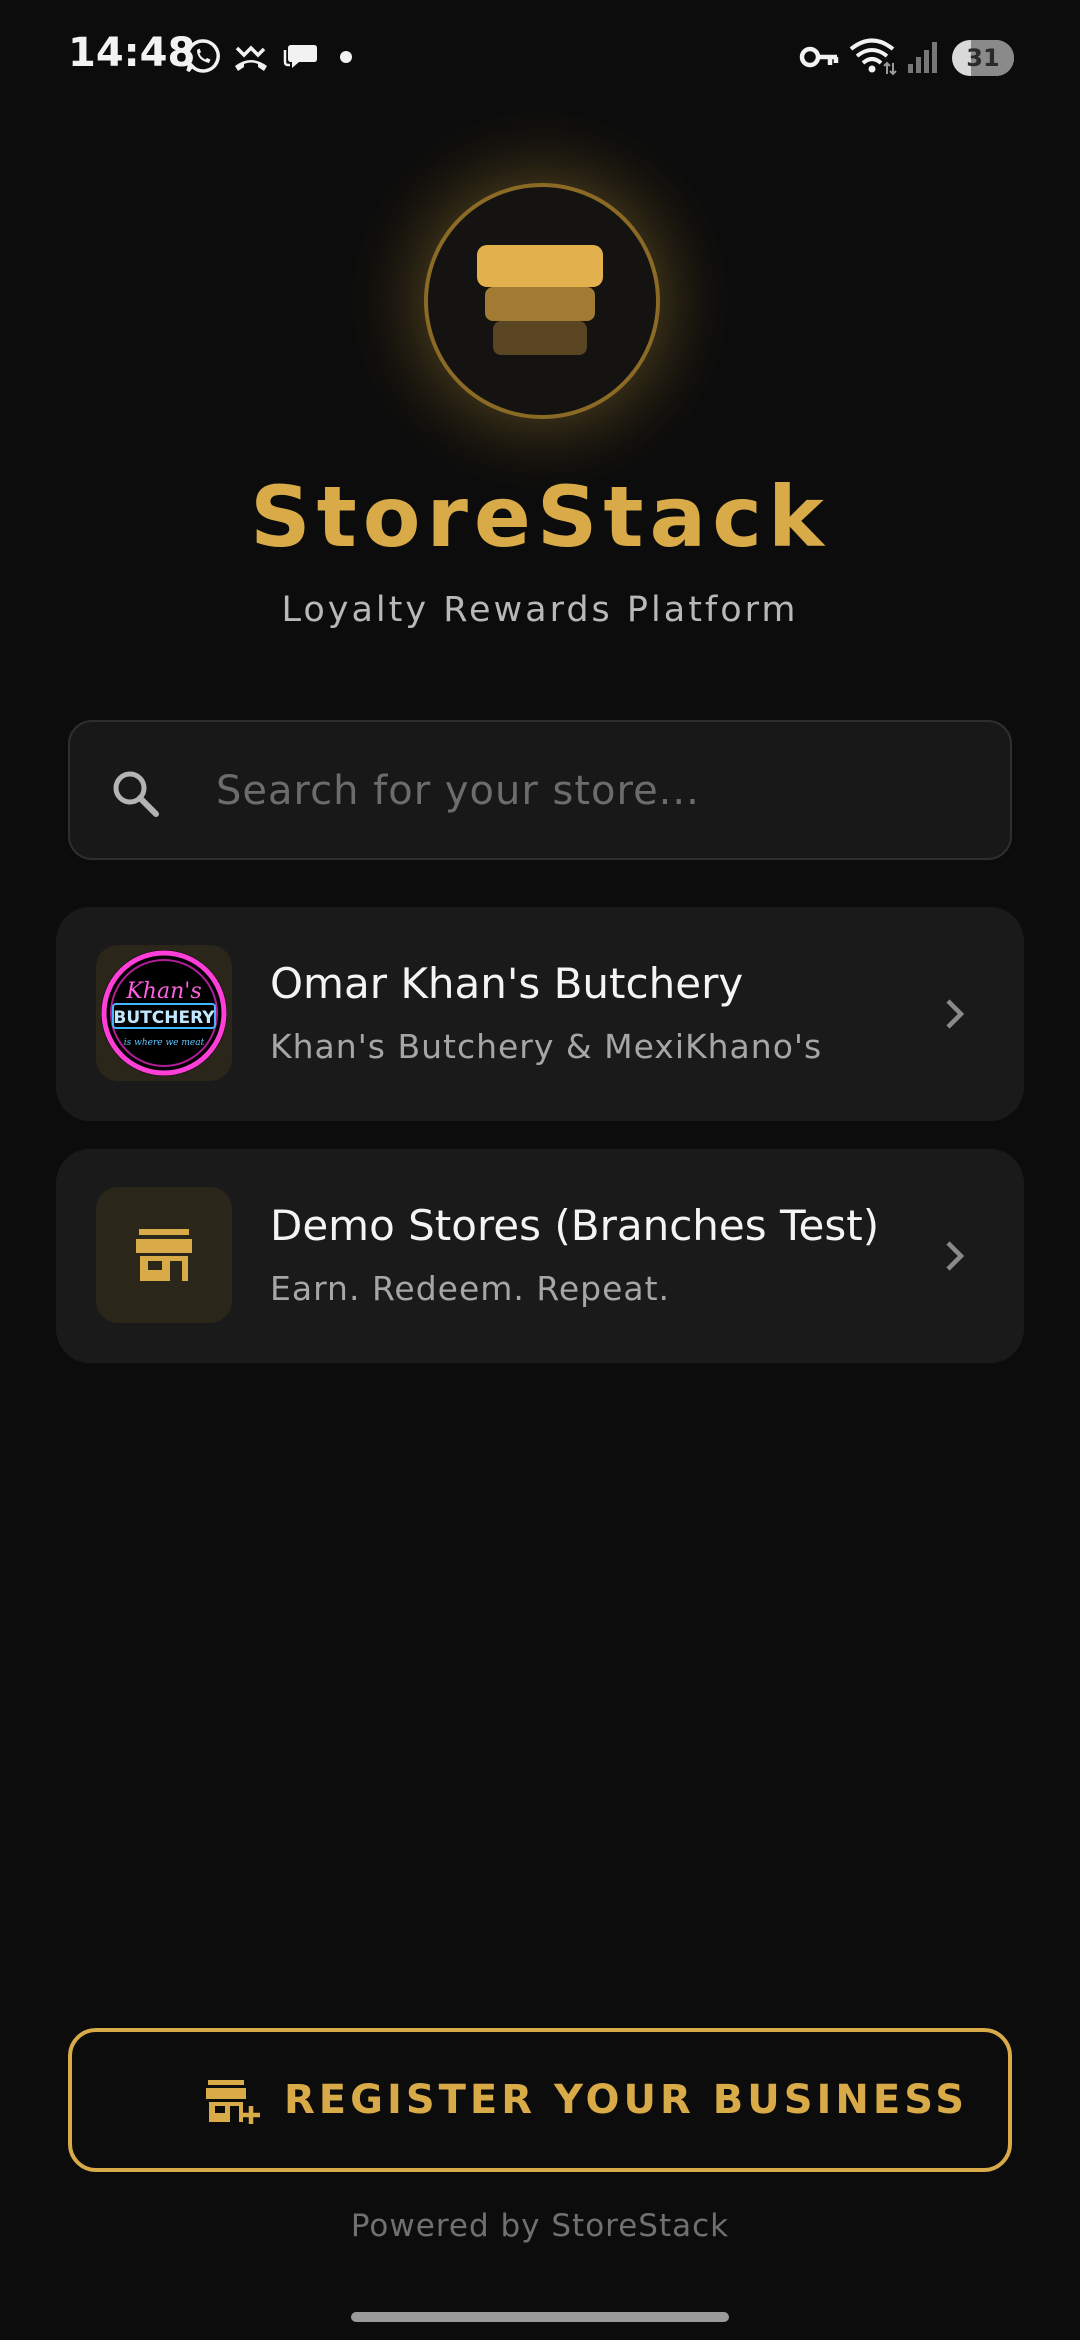 The image size is (1080, 2340). Describe the element at coordinates (164, 1043) in the screenshot. I see `butchery-logo-small: is where we meat` at that location.